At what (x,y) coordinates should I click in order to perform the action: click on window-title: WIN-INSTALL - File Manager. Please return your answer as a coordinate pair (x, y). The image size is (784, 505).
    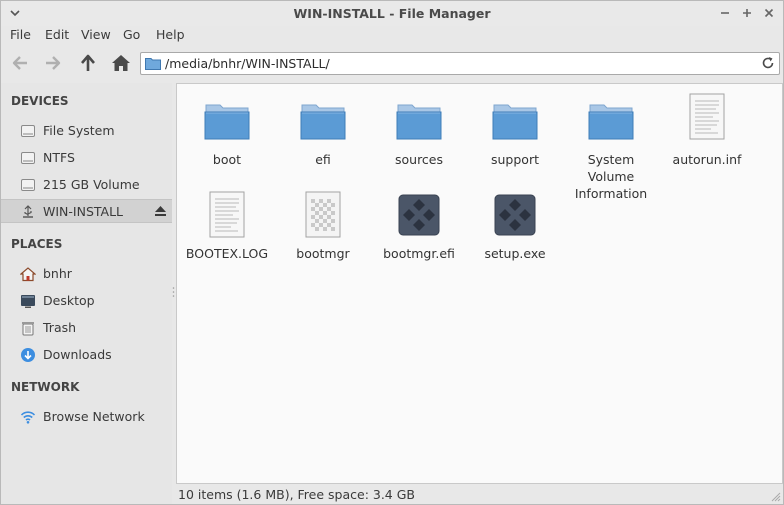
    Looking at the image, I should click on (392, 13).